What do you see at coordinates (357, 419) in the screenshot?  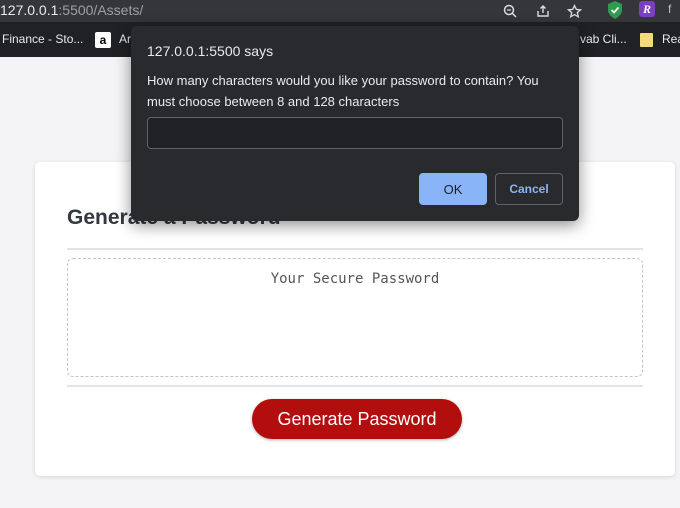 I see `generate-password-button: Generate Password` at bounding box center [357, 419].